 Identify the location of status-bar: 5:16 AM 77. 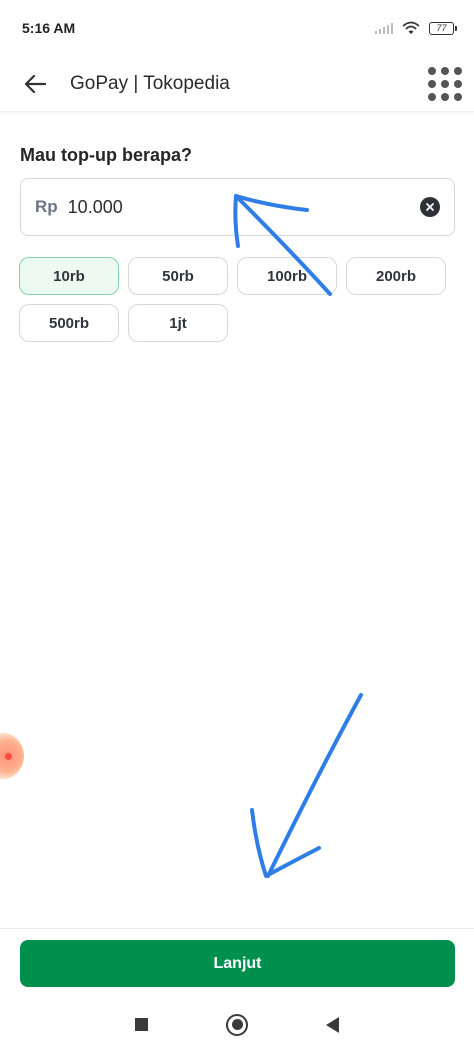
(237, 28).